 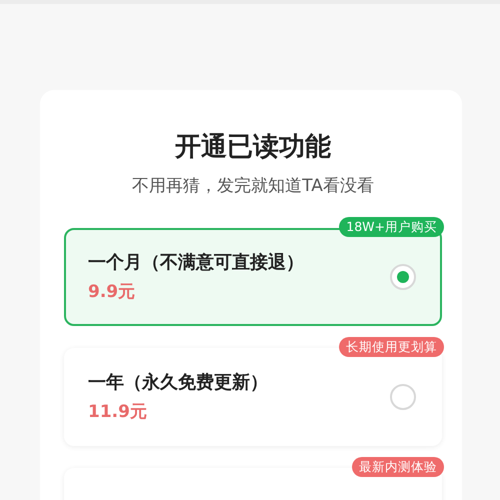 What do you see at coordinates (391, 347) in the screenshot?
I see `plan-badge: 长期使用更划算` at bounding box center [391, 347].